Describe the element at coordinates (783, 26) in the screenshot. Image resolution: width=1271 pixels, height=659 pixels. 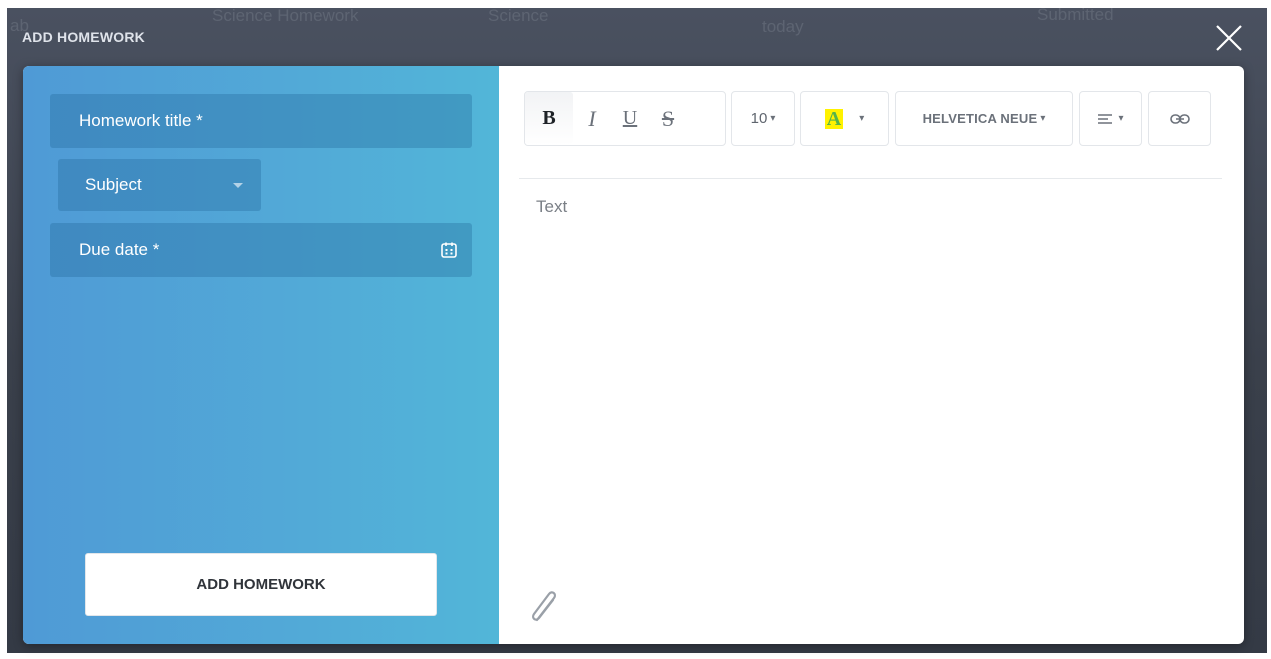
I see `background-cell: today` at that location.